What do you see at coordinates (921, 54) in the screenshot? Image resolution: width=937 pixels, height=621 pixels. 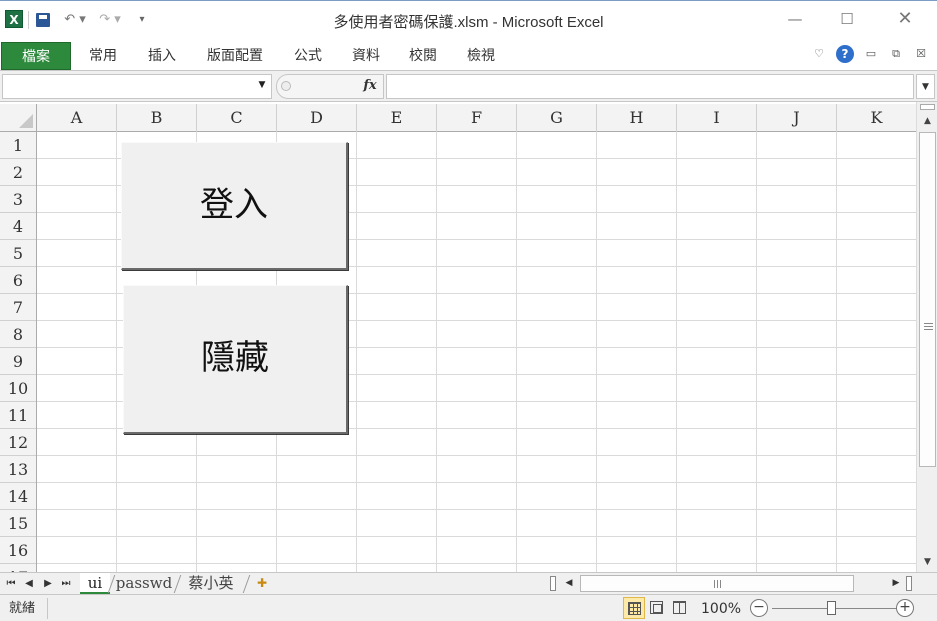 I see `close-workbook-icon: ☒` at bounding box center [921, 54].